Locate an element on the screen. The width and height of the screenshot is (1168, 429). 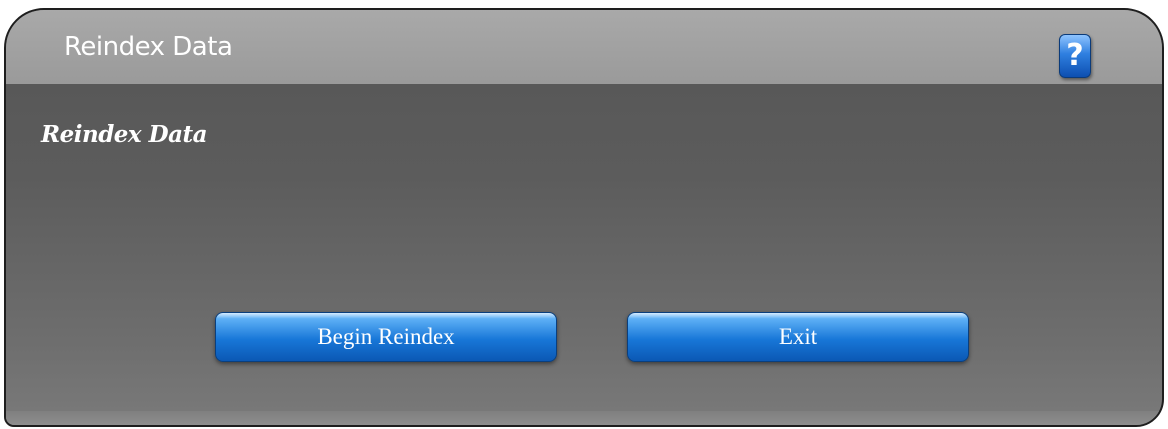
begin-reindex-button: Begin Reindex is located at coordinates (386, 337).